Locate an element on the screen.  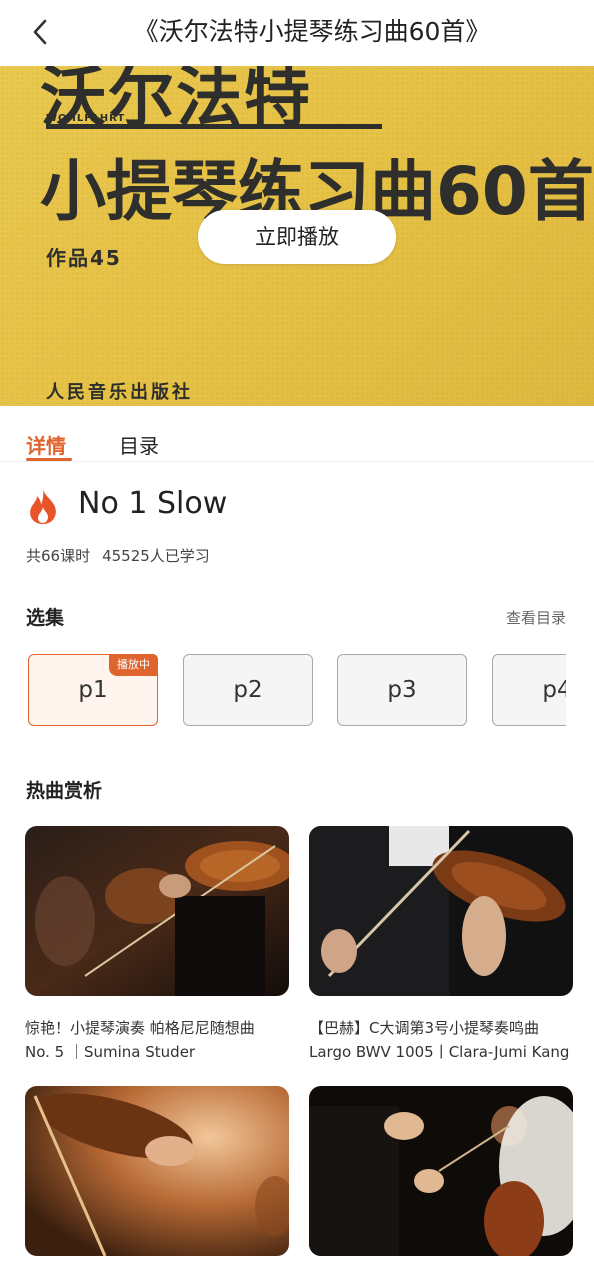
cover-subtitle: WOHLFAHRT is located at coordinates (86, 118).